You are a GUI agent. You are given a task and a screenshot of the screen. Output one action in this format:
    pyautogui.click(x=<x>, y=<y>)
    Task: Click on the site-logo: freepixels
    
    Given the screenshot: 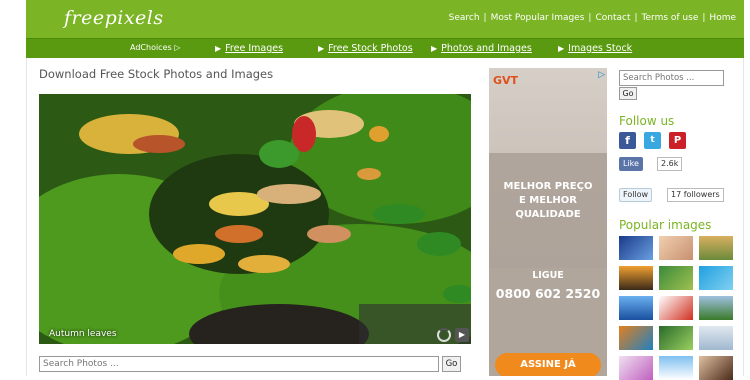 What is the action you would take?
    pyautogui.click(x=114, y=18)
    